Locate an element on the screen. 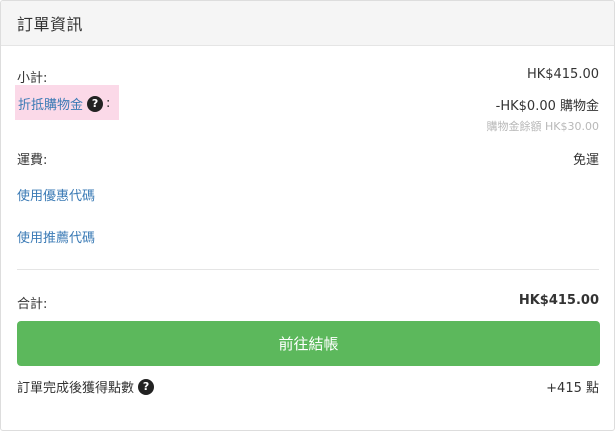 The image size is (615, 431). shipping-label: 運費: is located at coordinates (32, 160).